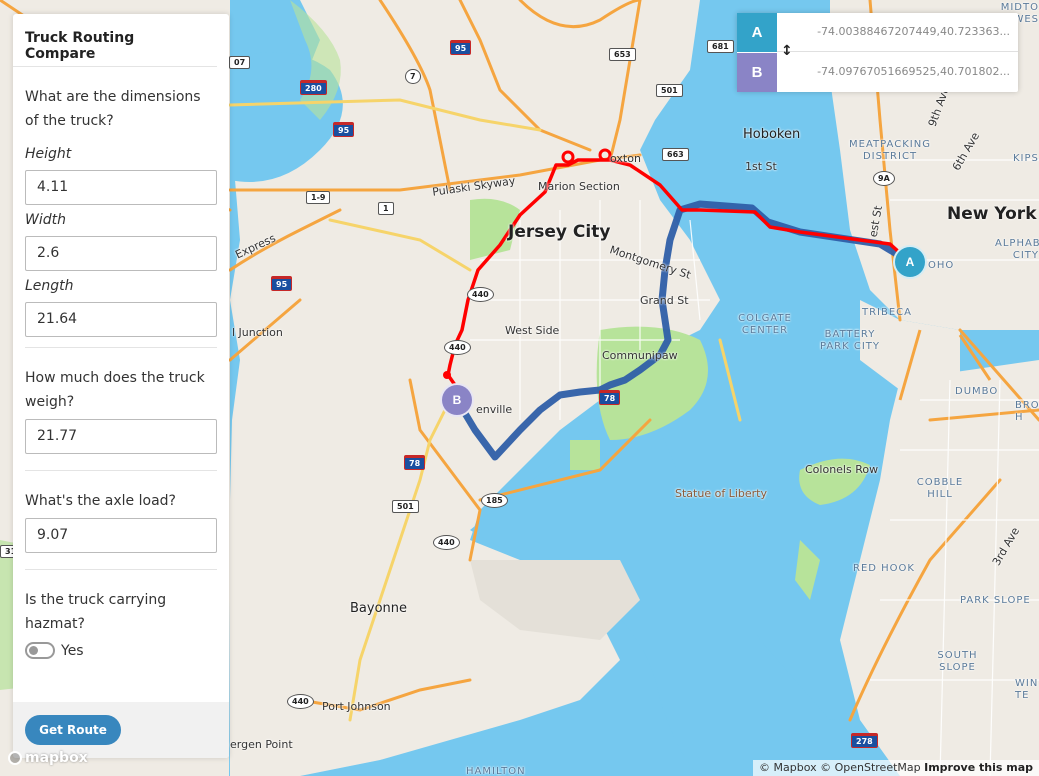  What do you see at coordinates (940, 488) in the screenshot?
I see `map-label-cobble-hill: COBBLE HILL` at bounding box center [940, 488].